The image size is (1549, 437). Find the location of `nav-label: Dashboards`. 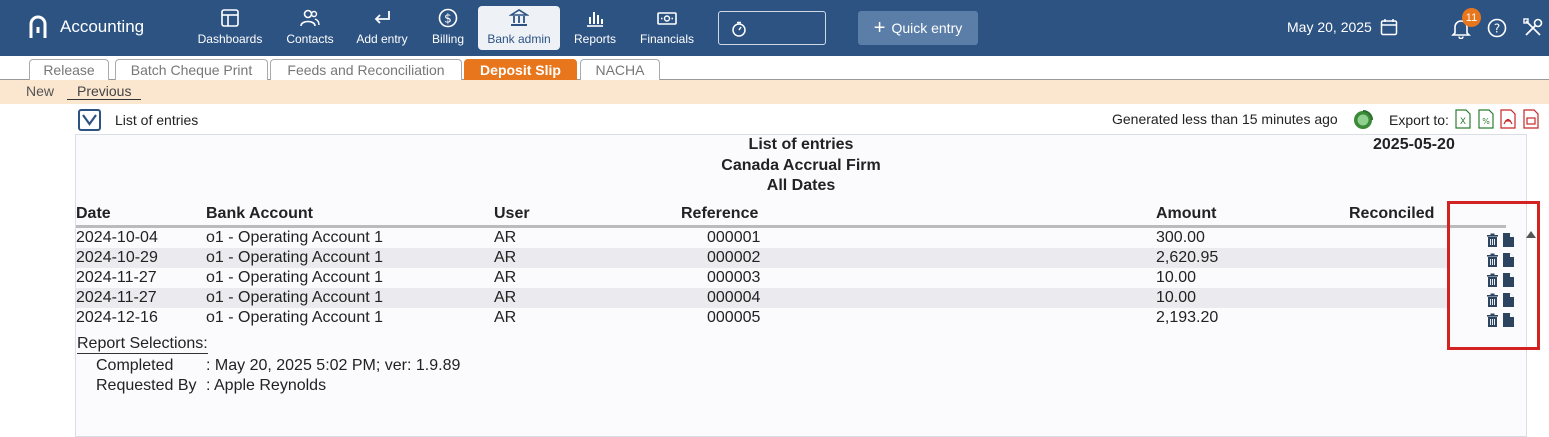

nav-label: Dashboards is located at coordinates (230, 39).